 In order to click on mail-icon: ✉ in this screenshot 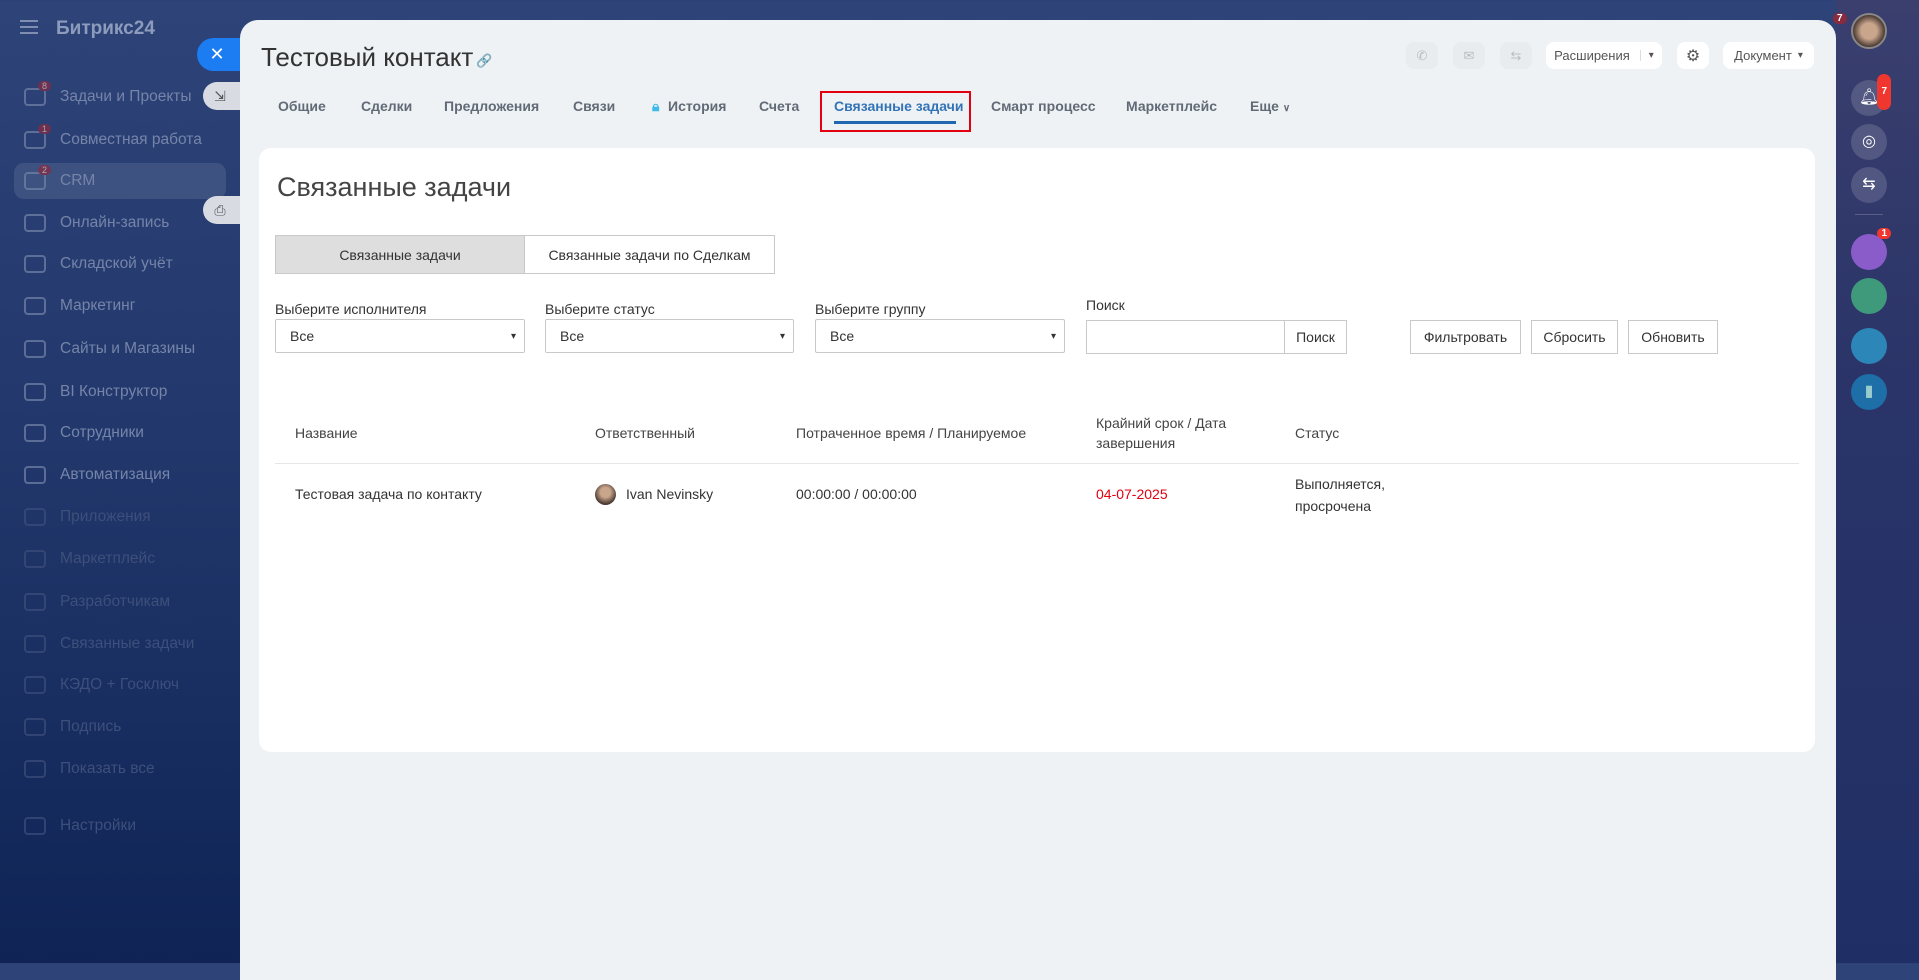, I will do `click(1469, 55)`.